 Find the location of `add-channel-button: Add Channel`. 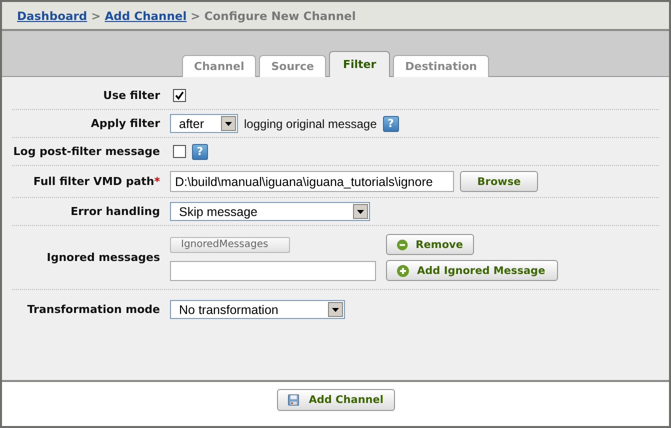

add-channel-button: Add Channel is located at coordinates (335, 400).